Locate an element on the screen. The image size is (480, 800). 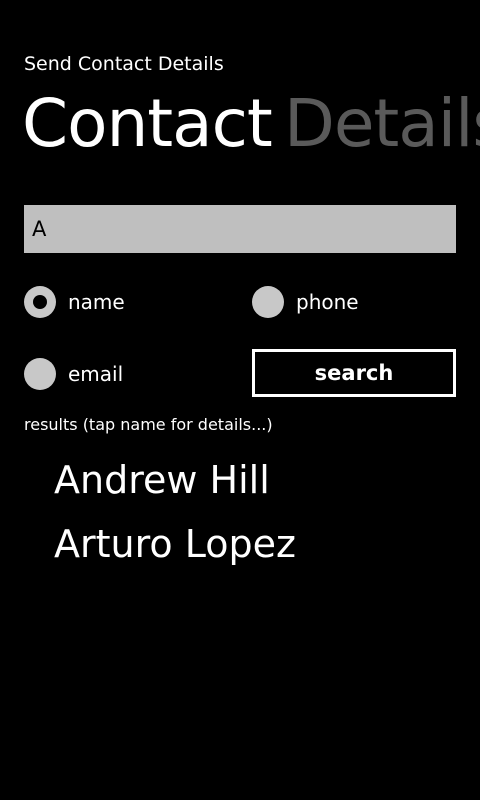
app-title: Send Contact Details is located at coordinates (124, 64).